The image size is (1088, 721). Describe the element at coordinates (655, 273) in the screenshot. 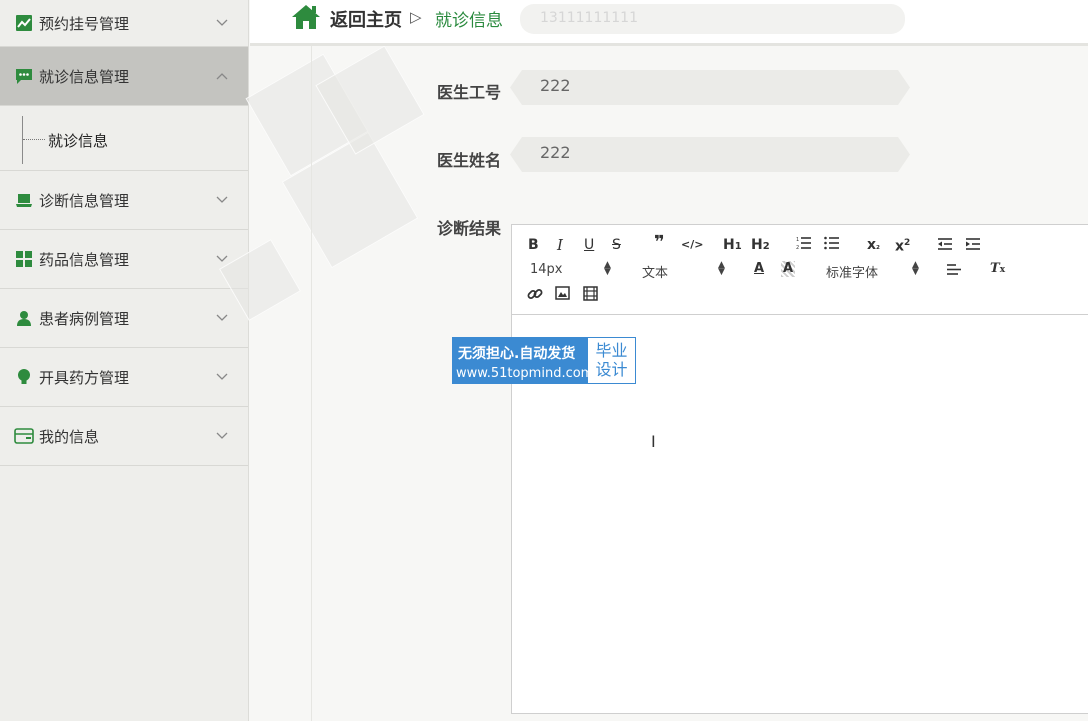

I see `format-value: 文本` at that location.